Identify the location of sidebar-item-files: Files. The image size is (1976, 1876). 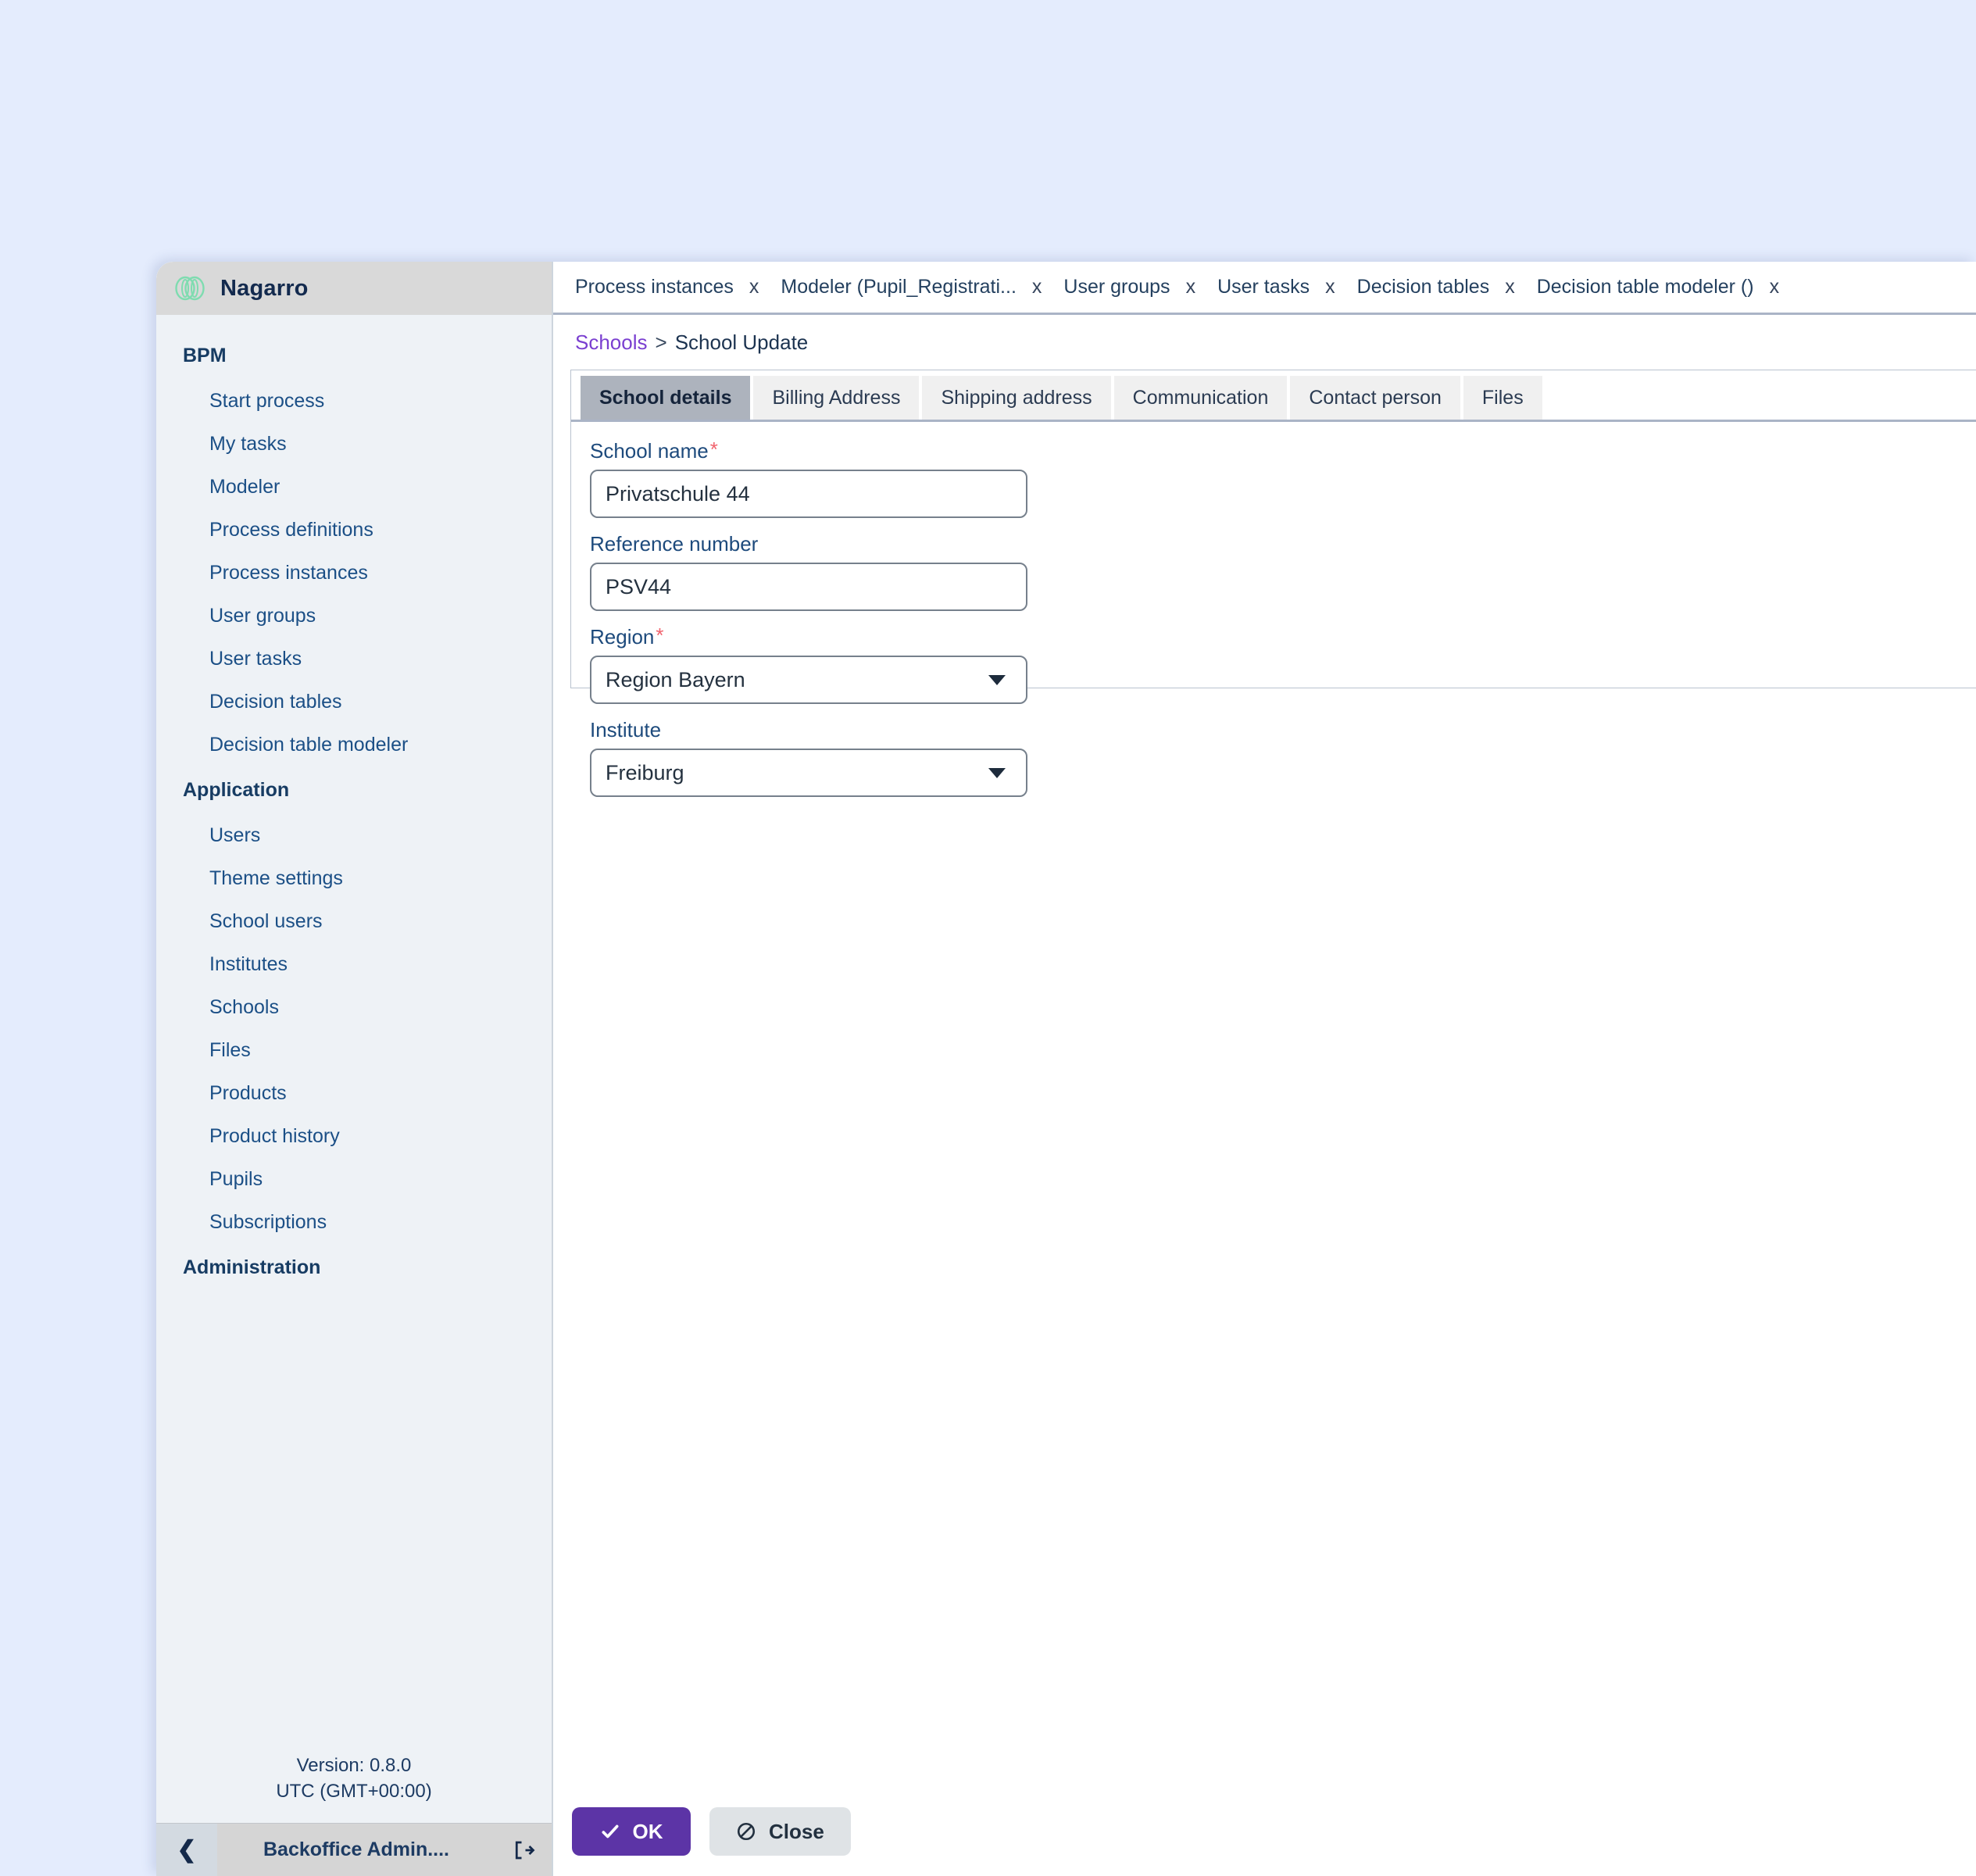
(354, 1050).